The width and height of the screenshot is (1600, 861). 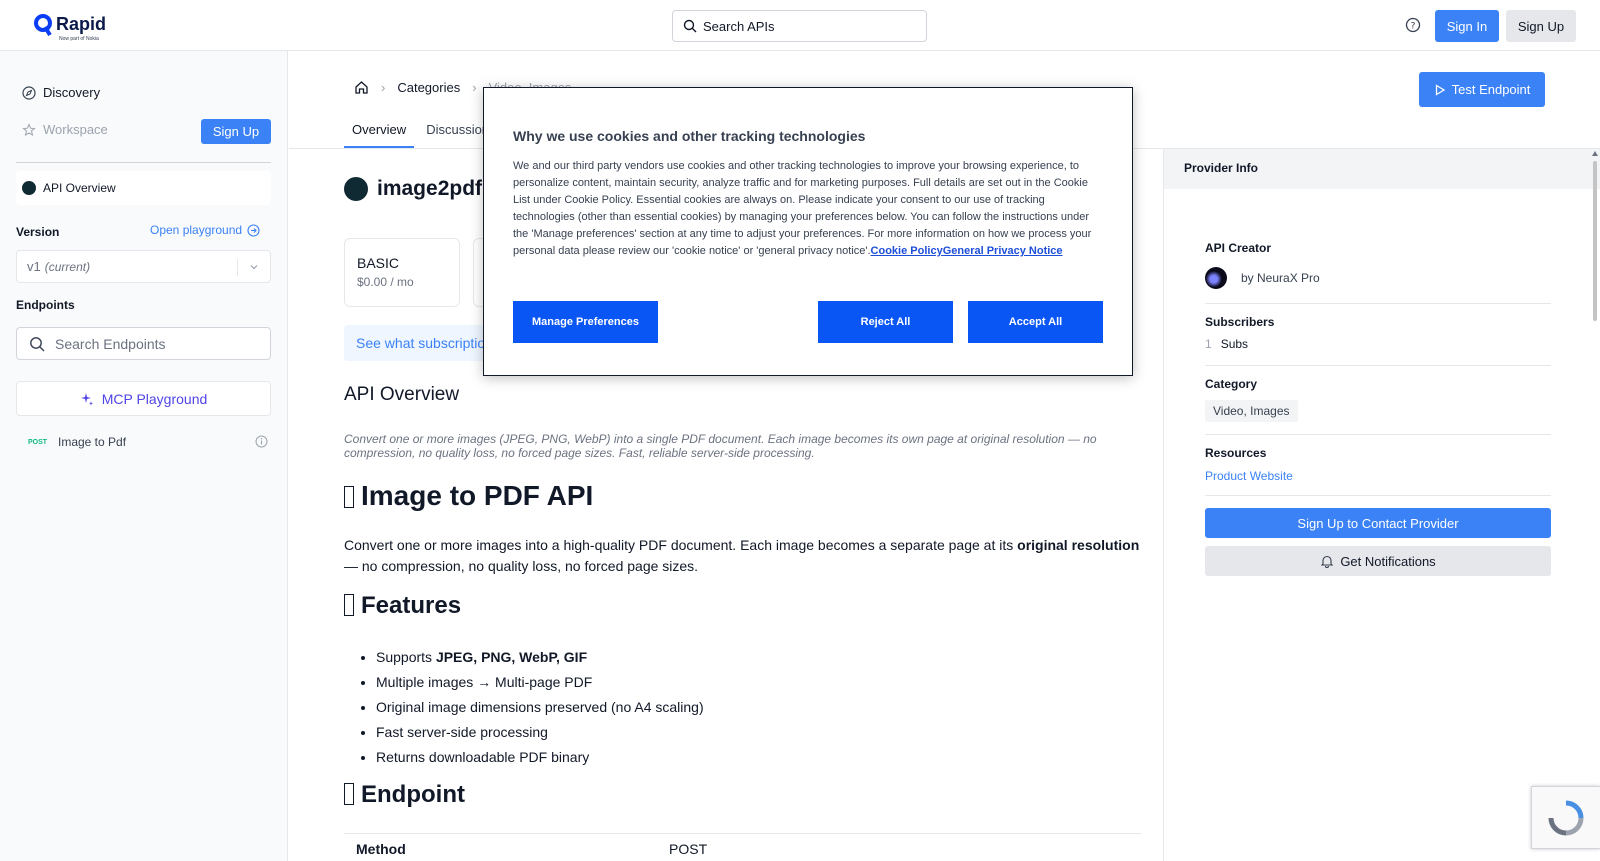 What do you see at coordinates (148, 442) in the screenshot?
I see `endpoint-item: POST Image to Pdf` at bounding box center [148, 442].